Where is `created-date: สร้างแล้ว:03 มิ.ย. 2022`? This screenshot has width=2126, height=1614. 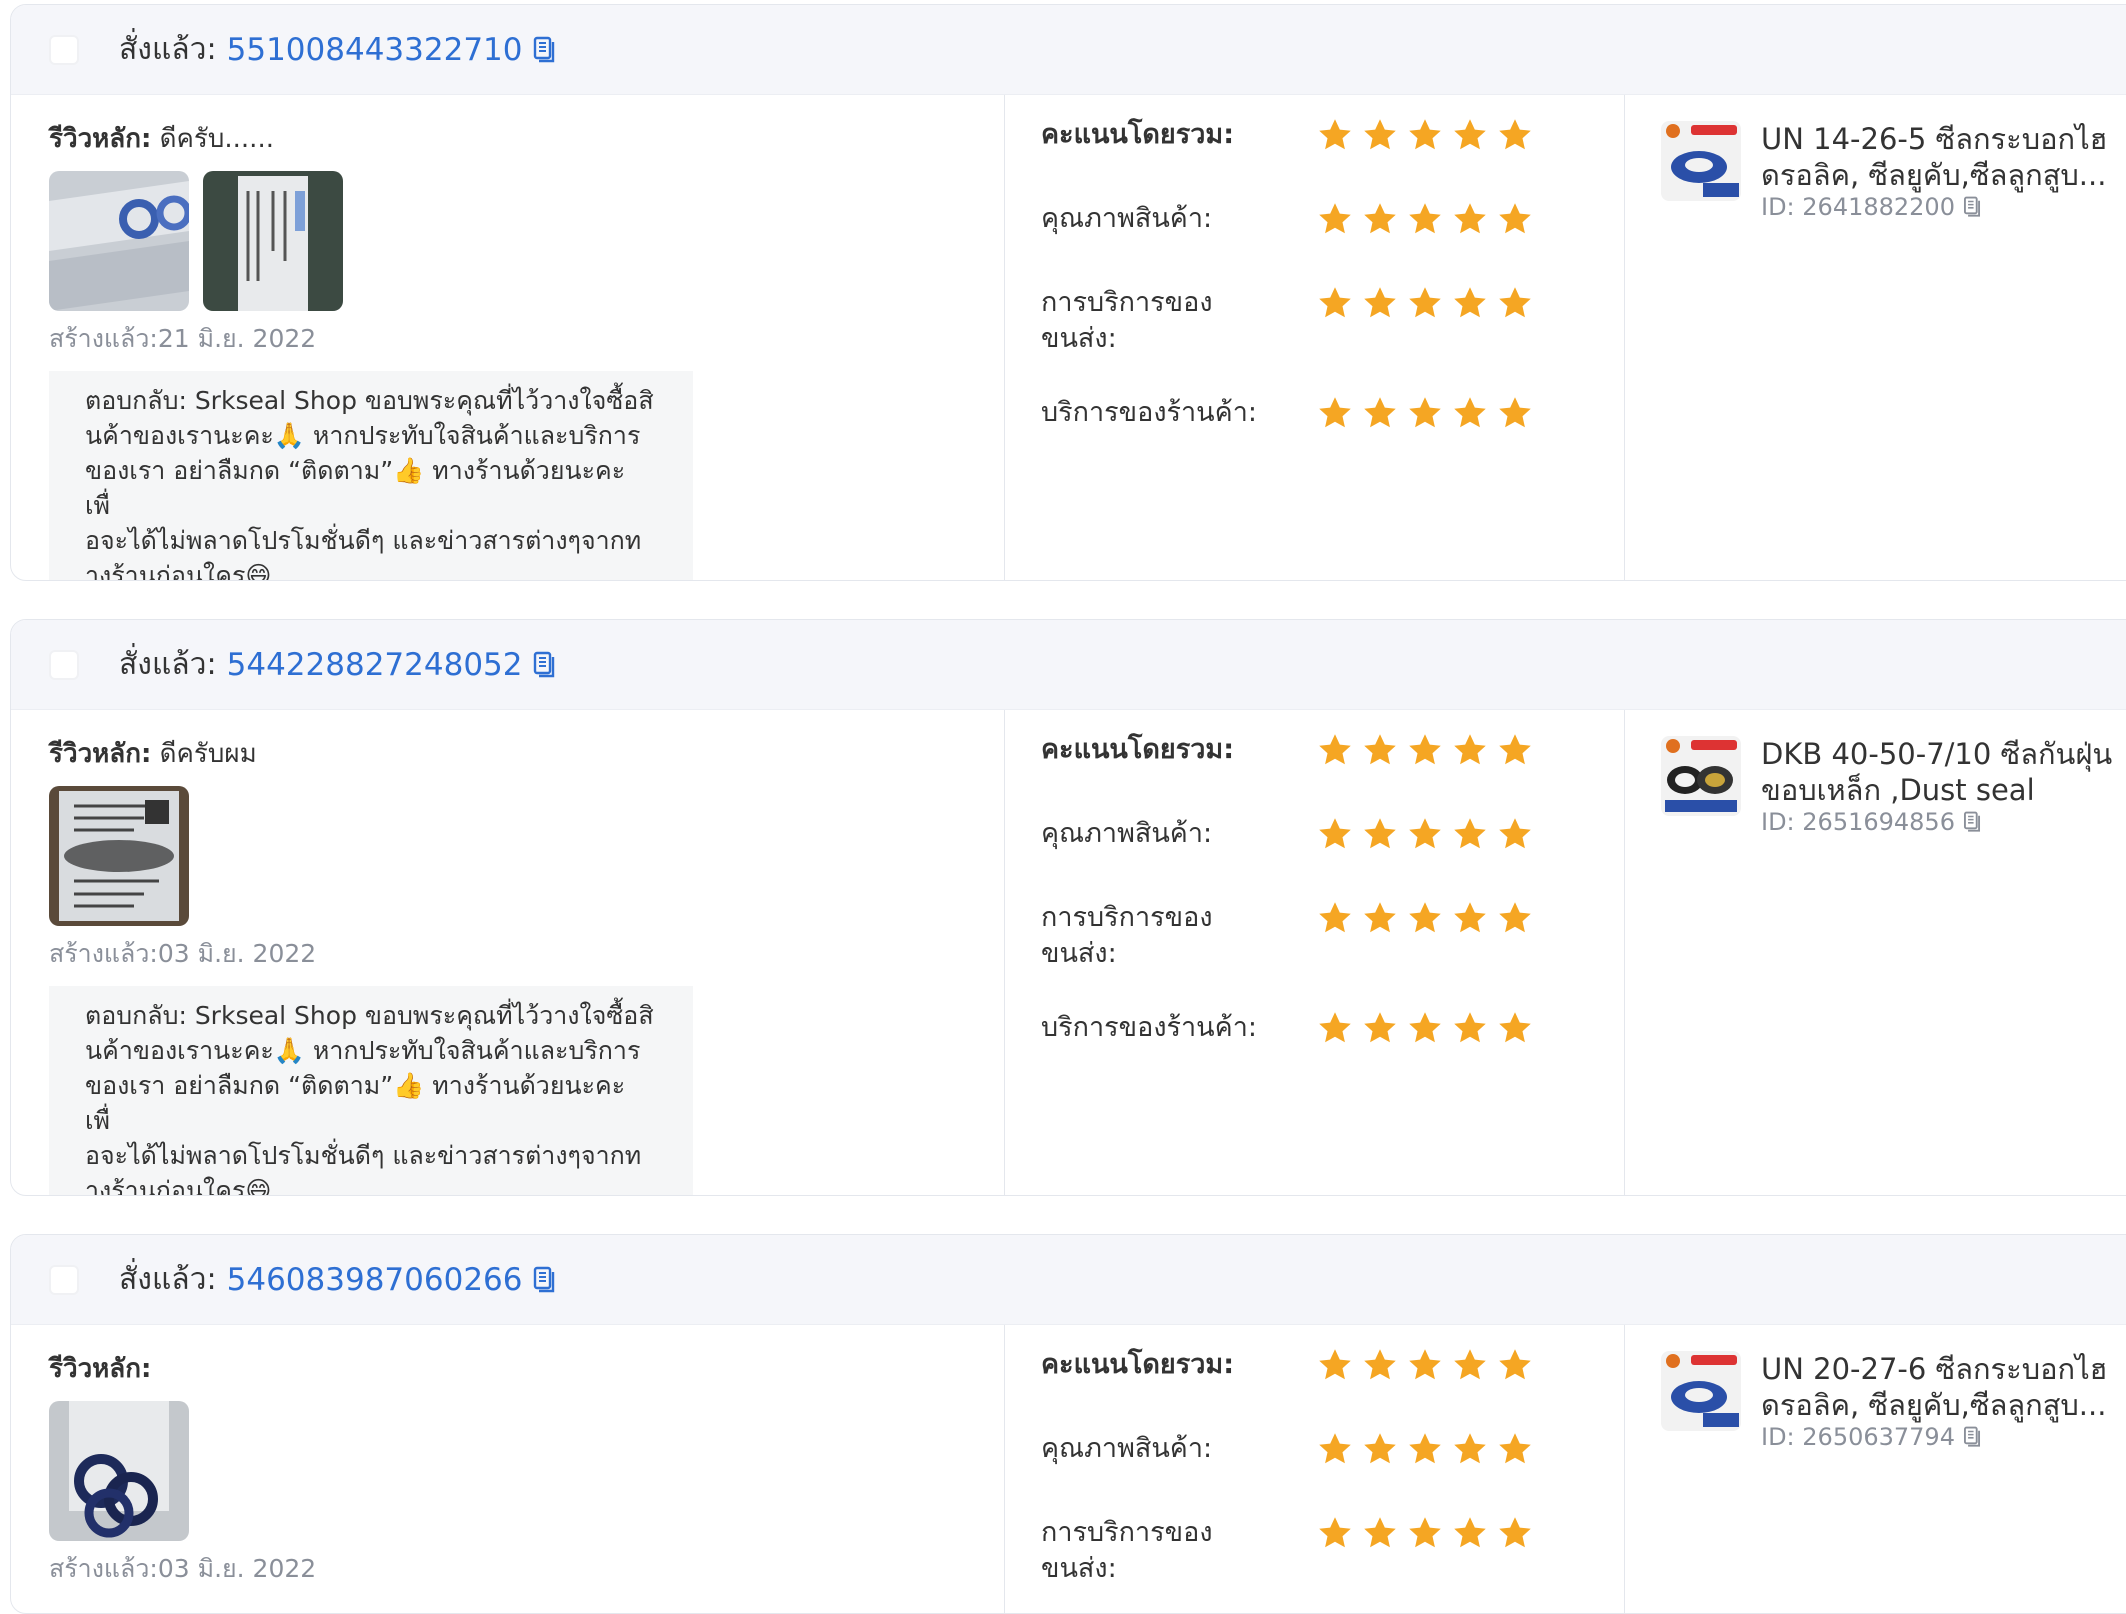 created-date: สร้างแล้ว:03 มิ.ย. 2022 is located at coordinates (183, 953).